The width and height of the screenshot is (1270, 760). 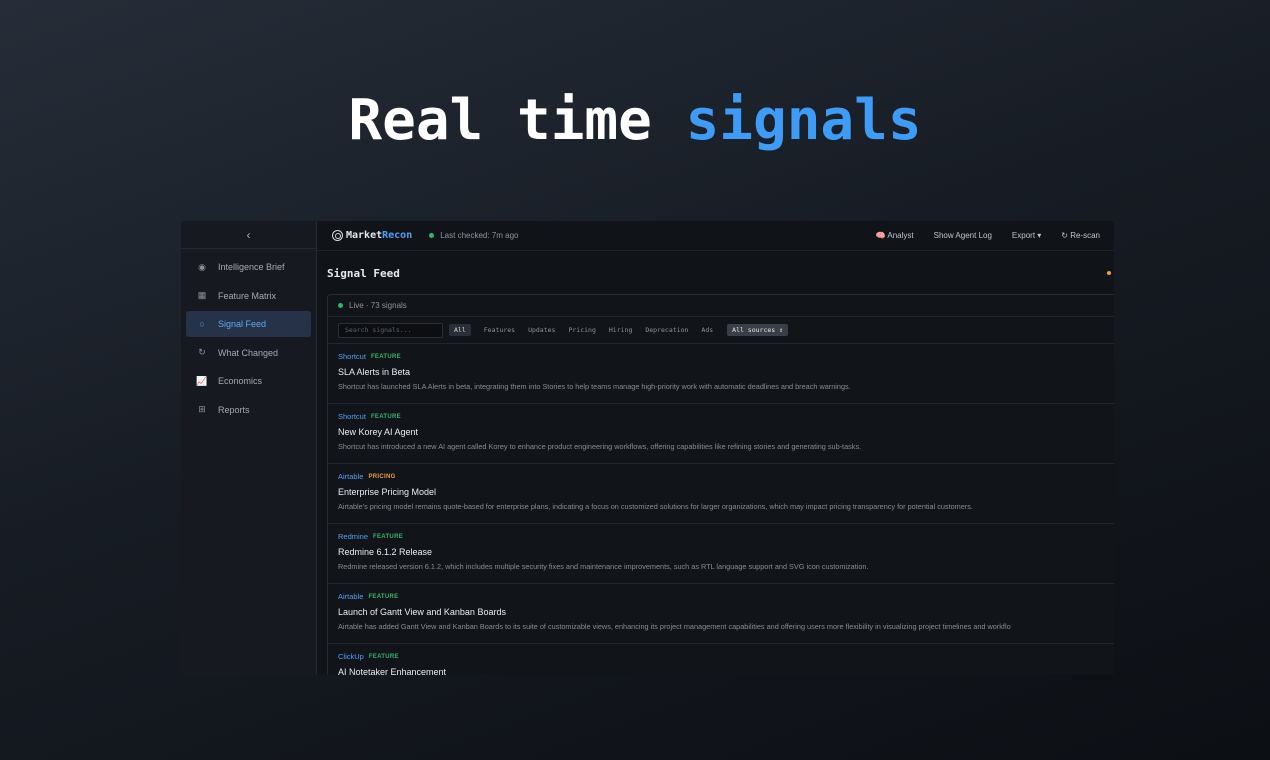 I want to click on filter-hiring: Hiring, so click(x=620, y=330).